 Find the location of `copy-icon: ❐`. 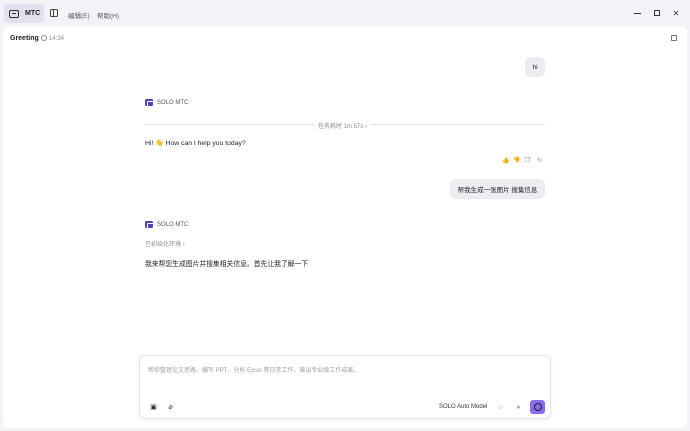

copy-icon: ❐ is located at coordinates (527, 161).